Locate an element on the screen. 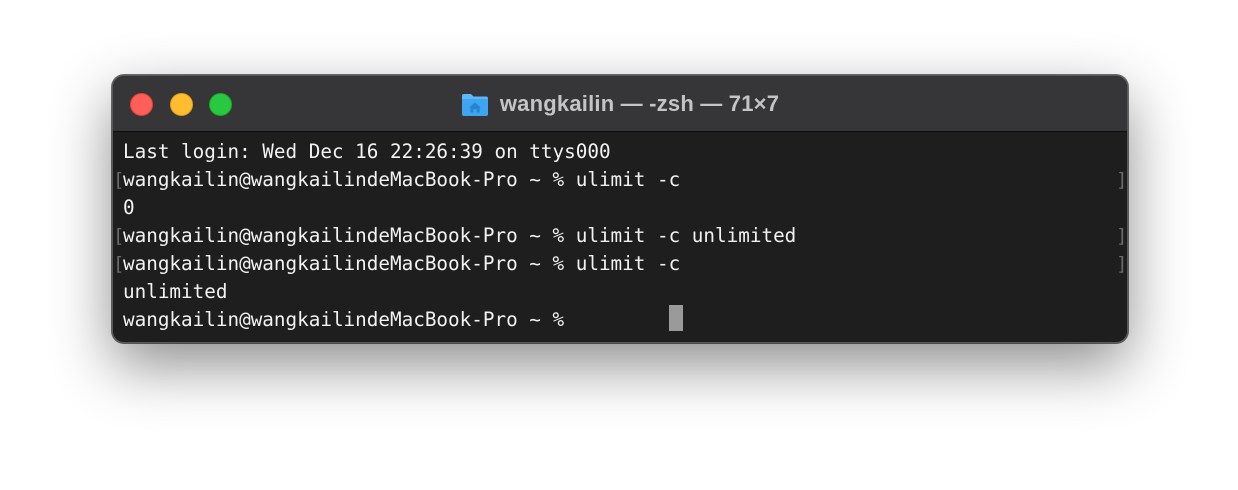 The height and width of the screenshot is (490, 1238). window-title-group: wangkailin — -zsh — 71×7 is located at coordinates (620, 104).